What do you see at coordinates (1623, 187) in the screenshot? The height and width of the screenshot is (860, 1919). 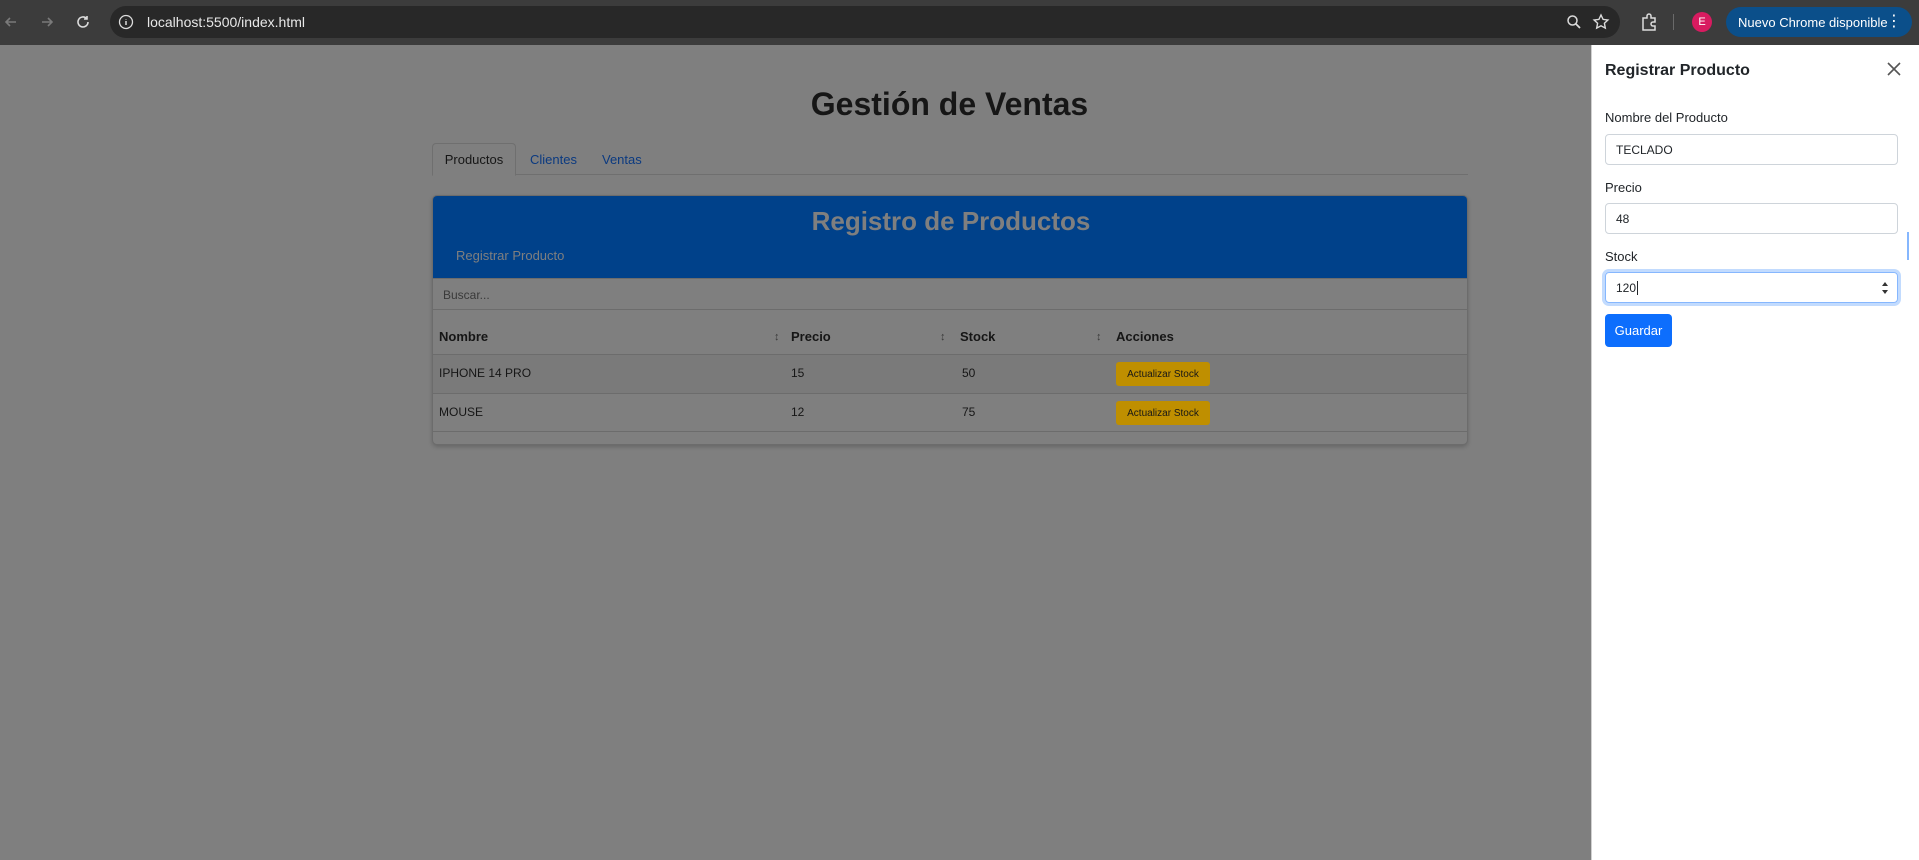 I see `precio-label: Precio` at bounding box center [1623, 187].